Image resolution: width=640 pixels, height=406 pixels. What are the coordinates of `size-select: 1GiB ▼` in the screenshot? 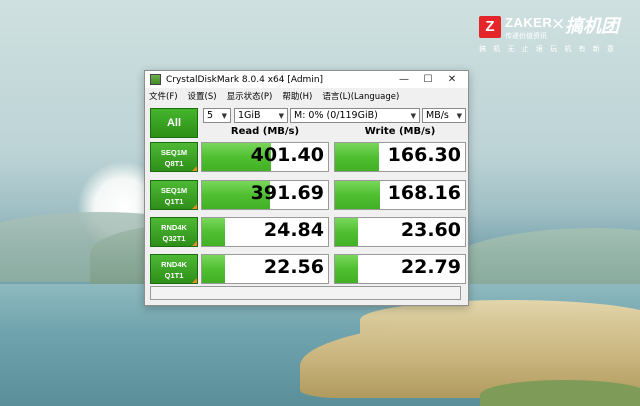 It's located at (261, 115).